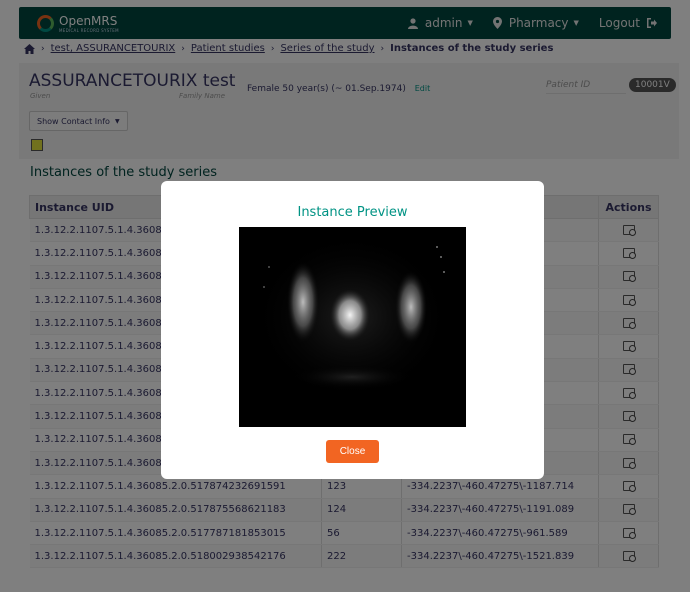 This screenshot has height=592, width=690. Describe the element at coordinates (352, 451) in the screenshot. I see `close-button: Close` at that location.